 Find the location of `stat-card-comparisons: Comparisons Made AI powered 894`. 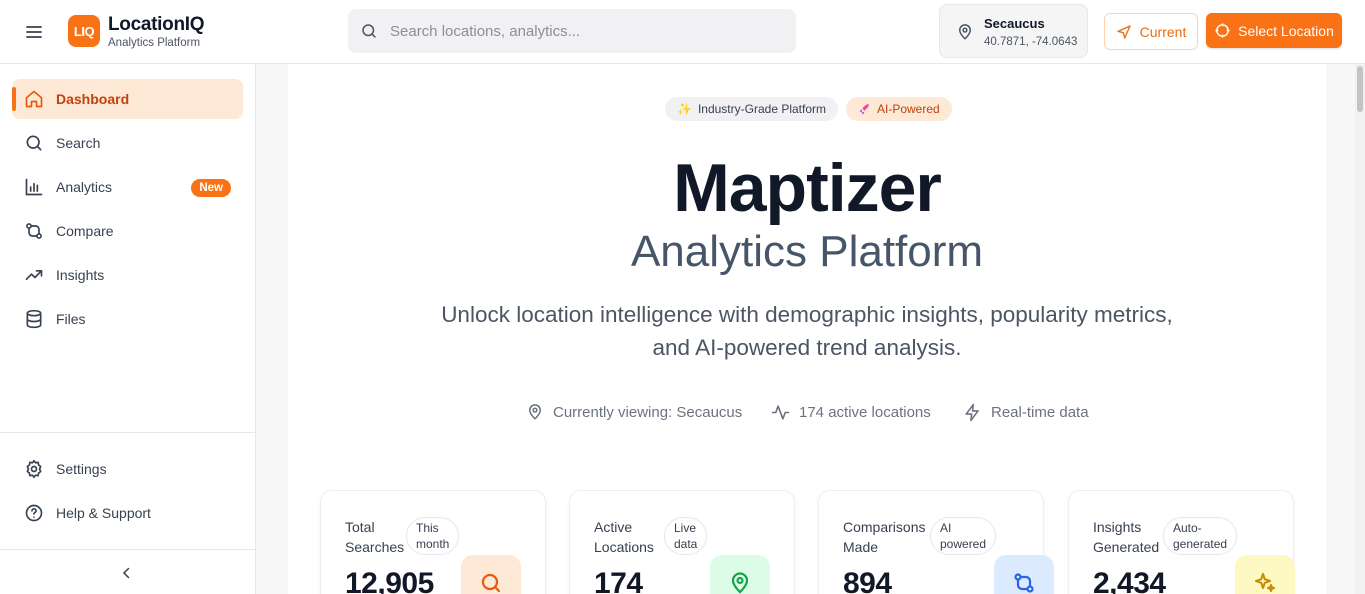

stat-card-comparisons: Comparisons Made AI powered 894 is located at coordinates (936, 542).